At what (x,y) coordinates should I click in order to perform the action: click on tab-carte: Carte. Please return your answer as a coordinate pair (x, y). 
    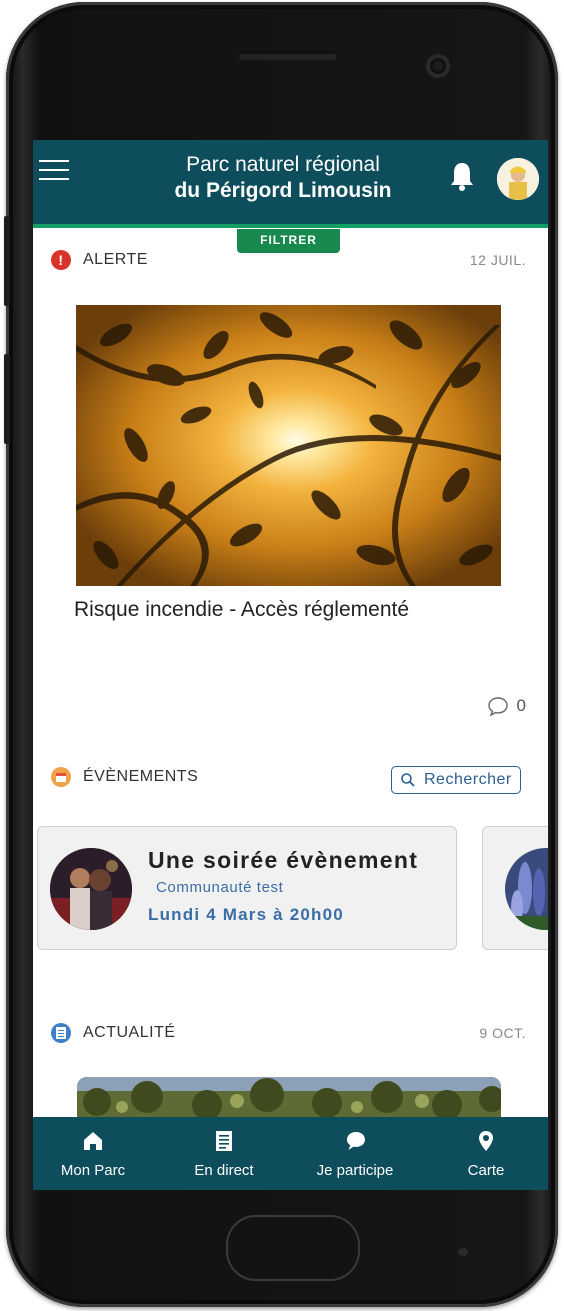
    Looking at the image, I should click on (485, 1153).